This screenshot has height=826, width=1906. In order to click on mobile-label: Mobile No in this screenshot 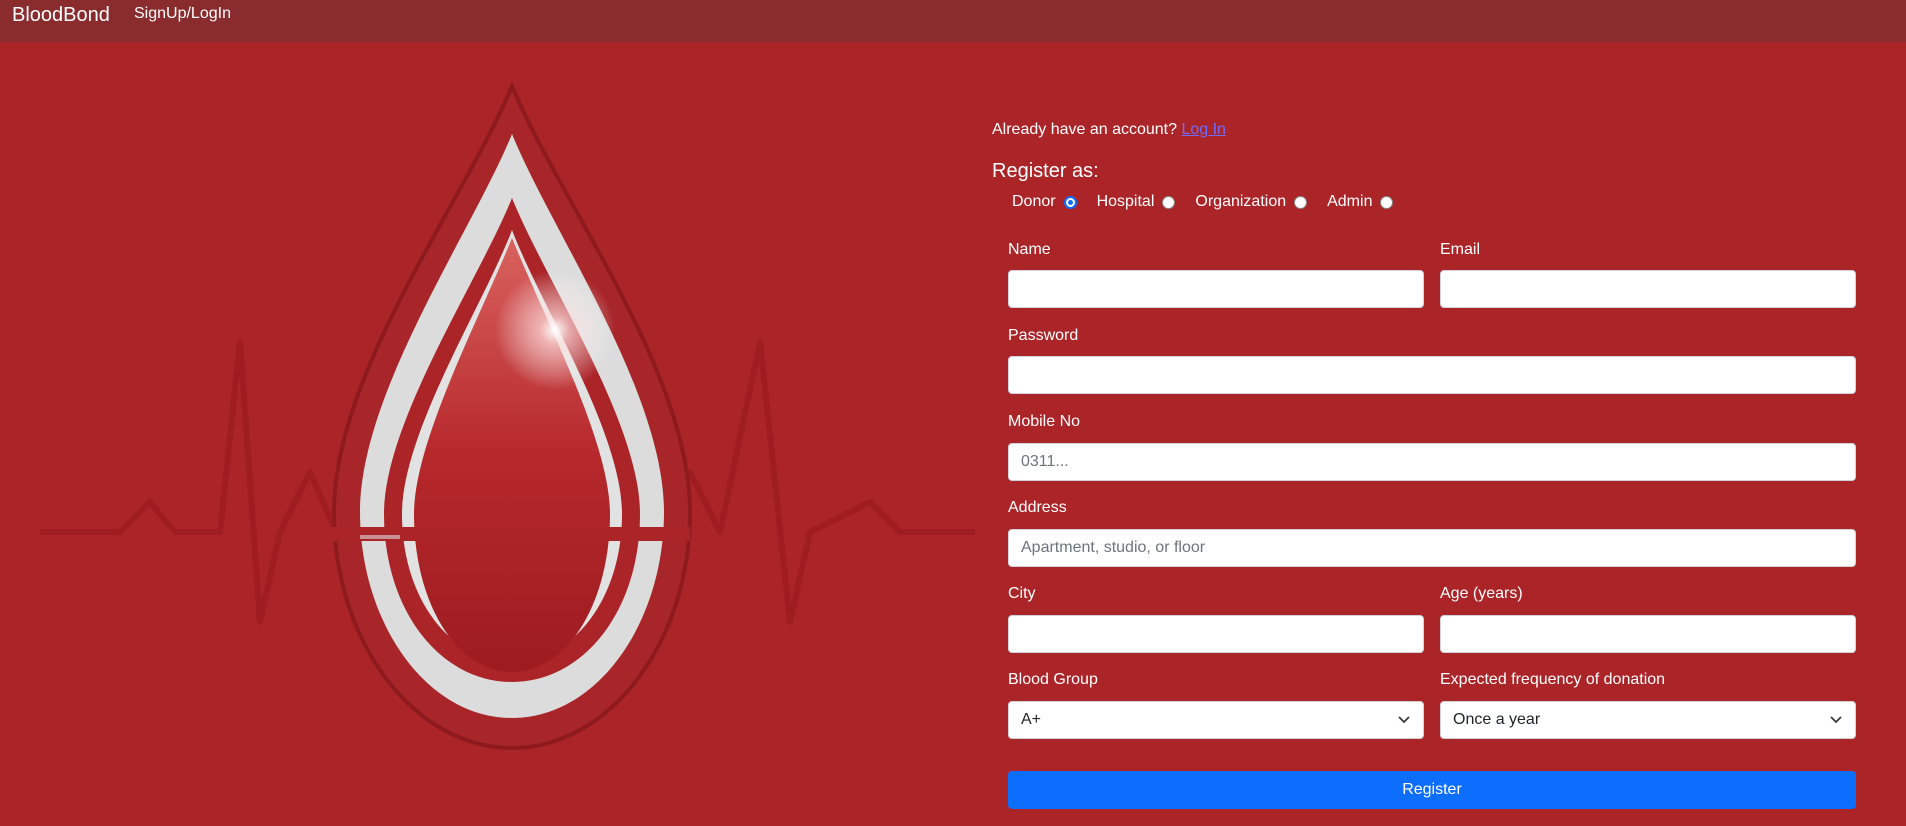, I will do `click(1044, 421)`.